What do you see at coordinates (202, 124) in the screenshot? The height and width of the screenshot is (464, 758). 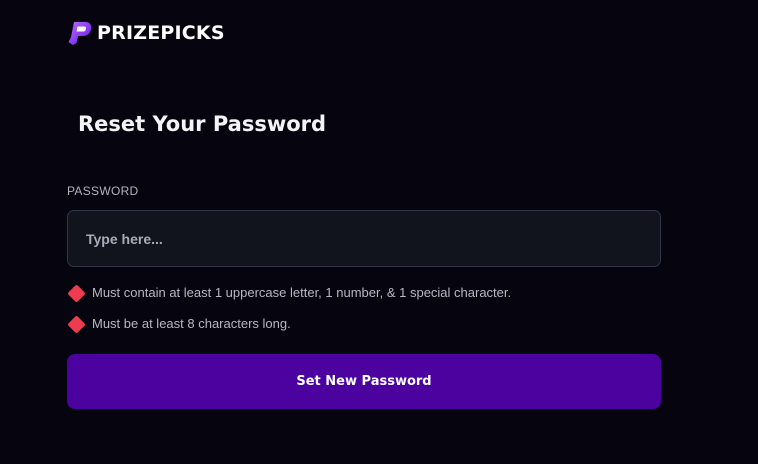 I see `page-title: Reset Your Password` at bounding box center [202, 124].